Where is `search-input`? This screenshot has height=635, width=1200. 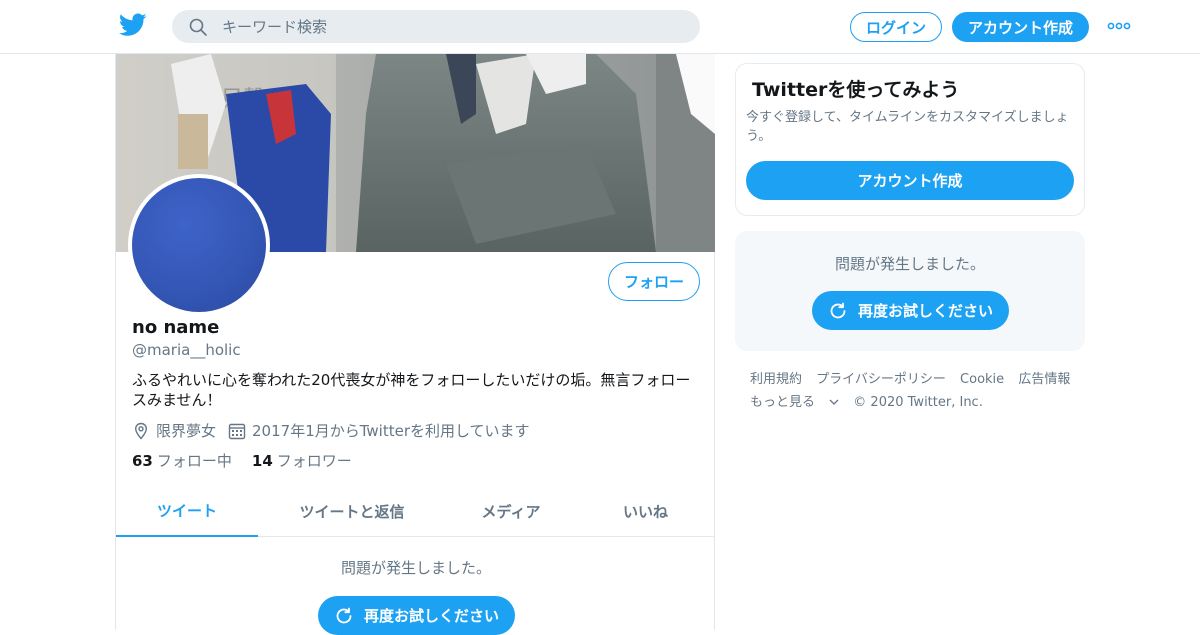 search-input is located at coordinates (452, 26).